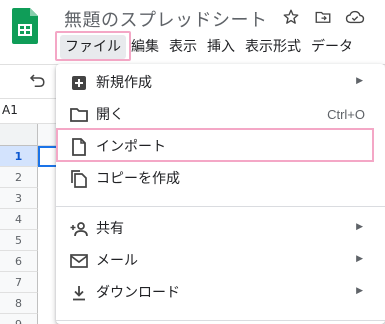 The height and width of the screenshot is (324, 385). I want to click on file-icon, so click(79, 147).